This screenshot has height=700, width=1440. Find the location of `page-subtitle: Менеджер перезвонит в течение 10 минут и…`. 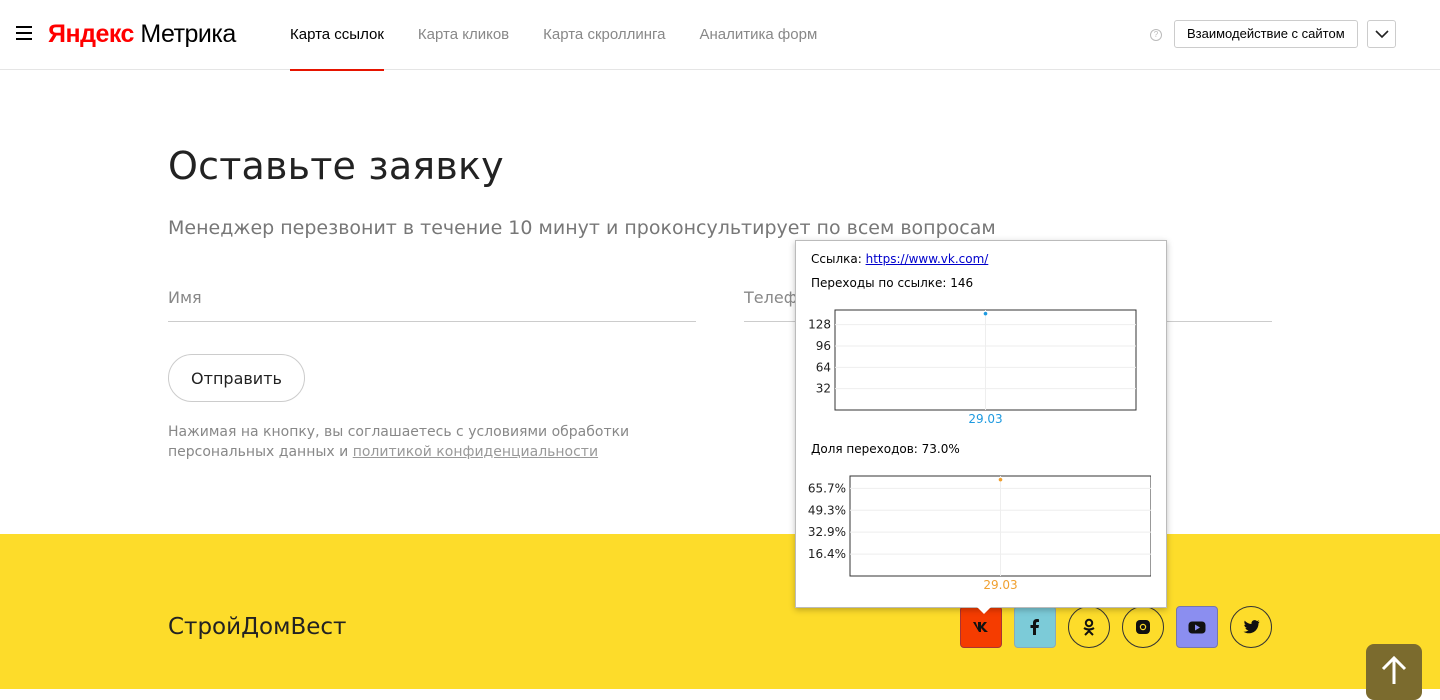

page-subtitle: Менеджер перезвонит в течение 10 минут и… is located at coordinates (582, 228).